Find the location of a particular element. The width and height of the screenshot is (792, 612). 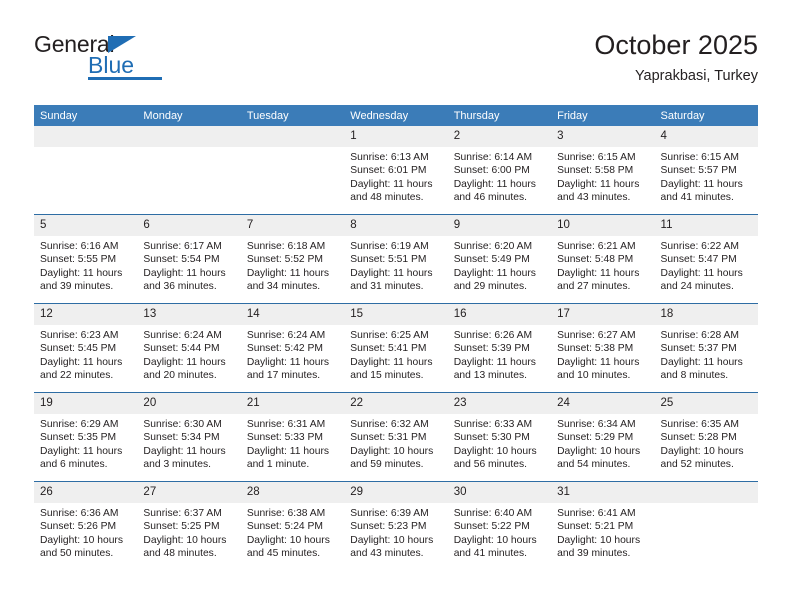

calendar-day-cell-empty is located at coordinates (706, 525).